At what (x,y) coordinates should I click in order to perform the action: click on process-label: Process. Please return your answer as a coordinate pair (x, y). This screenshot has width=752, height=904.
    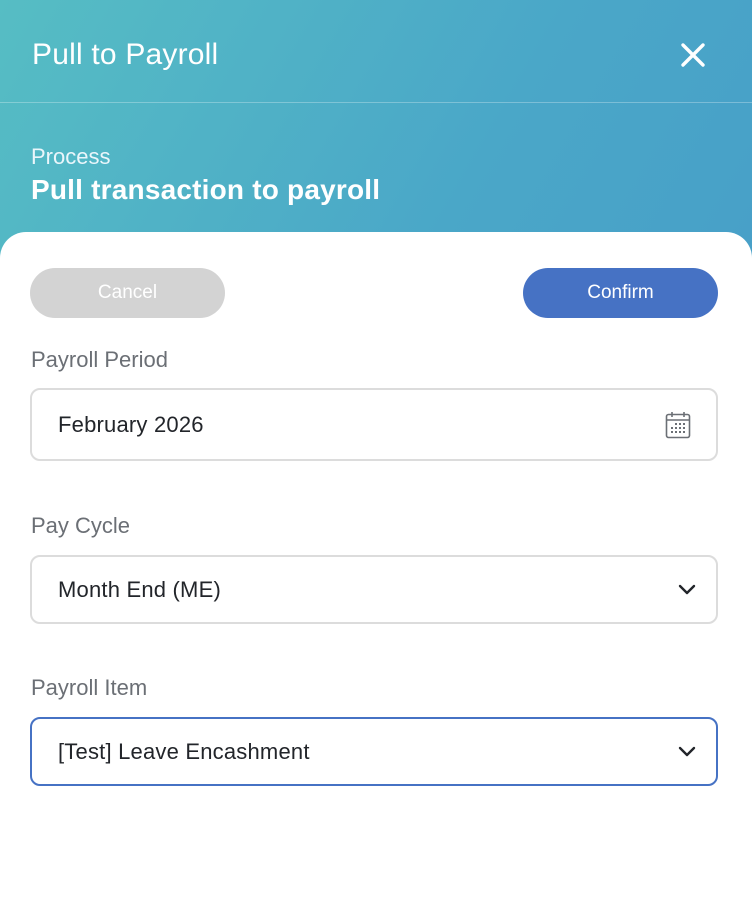
    Looking at the image, I should click on (71, 156).